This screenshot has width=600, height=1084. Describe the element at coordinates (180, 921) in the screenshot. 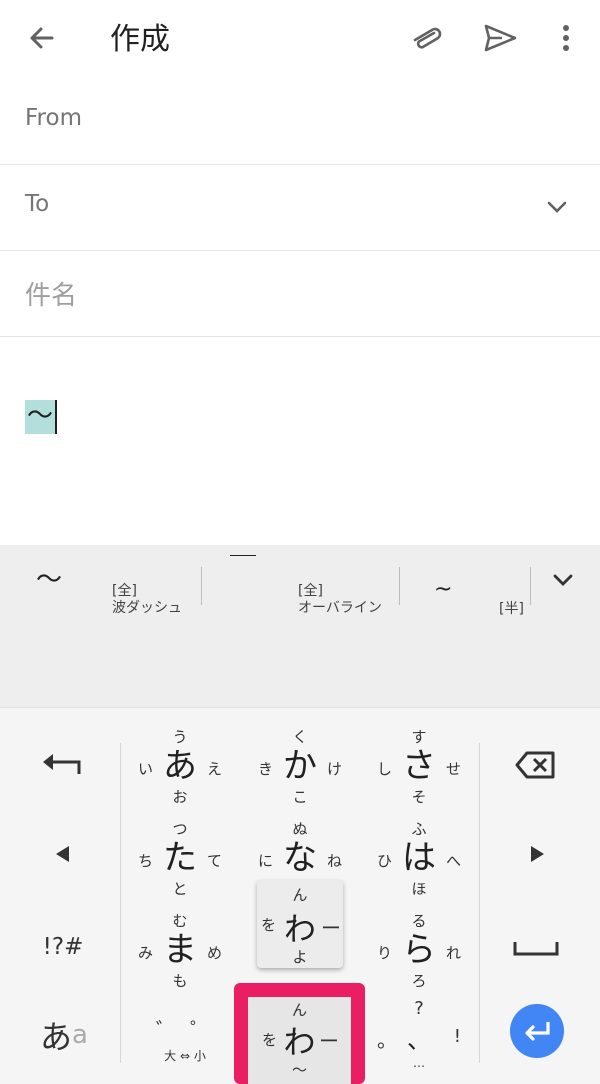

I see `flick-up: む` at that location.